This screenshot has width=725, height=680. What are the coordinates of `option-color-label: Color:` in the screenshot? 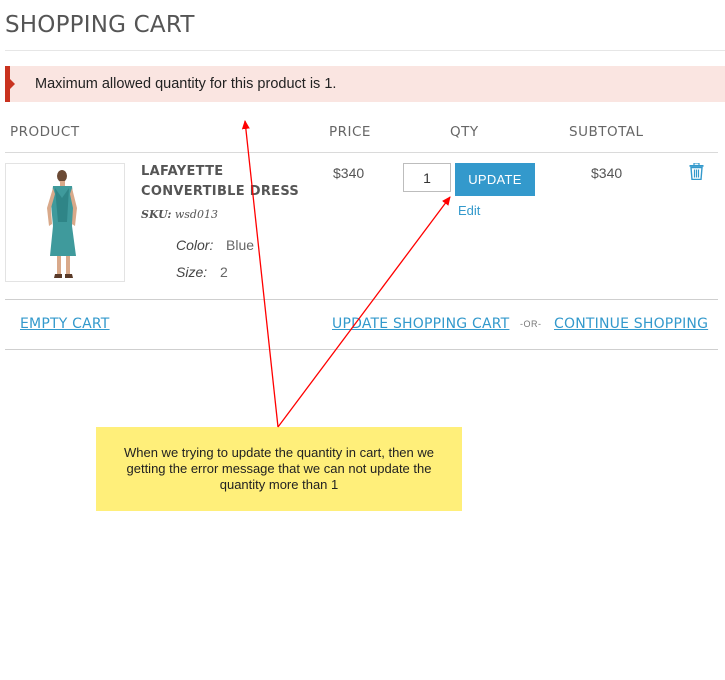 It's located at (195, 245).